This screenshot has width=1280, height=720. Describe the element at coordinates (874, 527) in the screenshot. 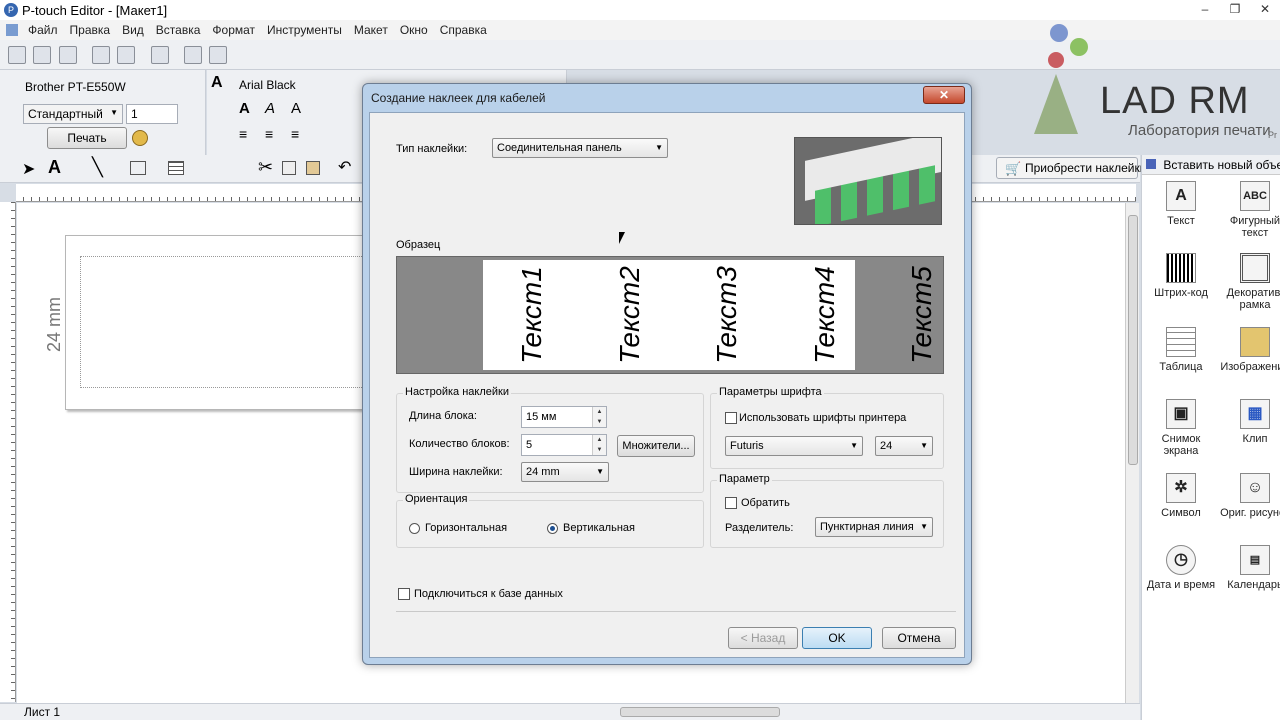

I see `separator-select: Пунктирная линия` at that location.